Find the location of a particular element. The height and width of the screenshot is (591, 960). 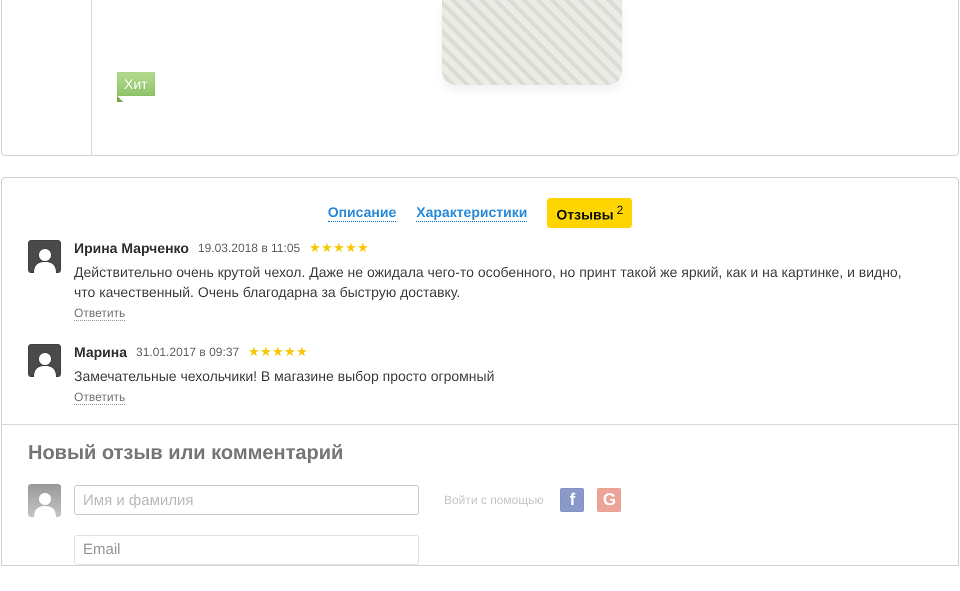

review-date: 19.03.2018 в 11:05 is located at coordinates (249, 247).